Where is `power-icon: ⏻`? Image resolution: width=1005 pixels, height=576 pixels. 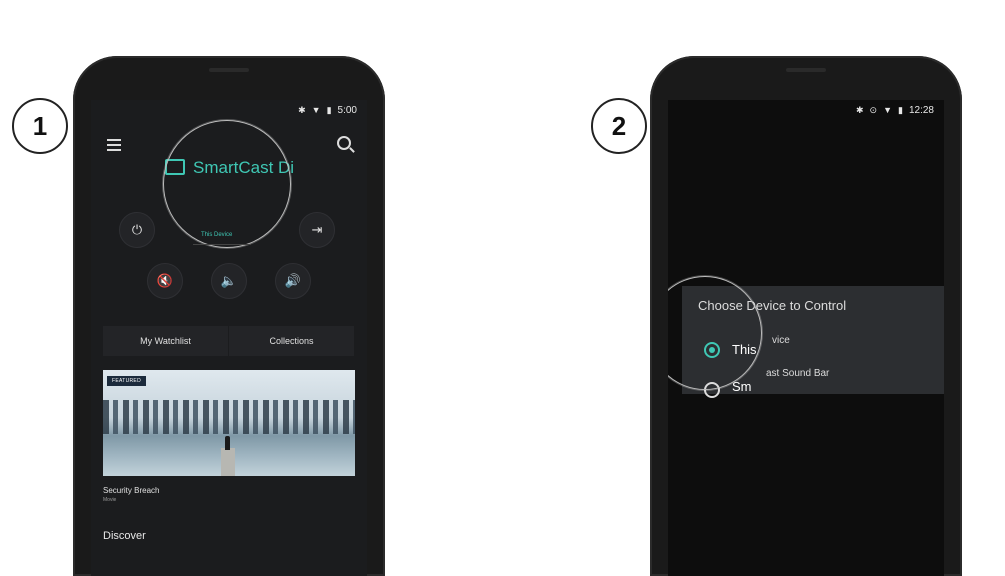
power-icon: ⏻ is located at coordinates (137, 229).